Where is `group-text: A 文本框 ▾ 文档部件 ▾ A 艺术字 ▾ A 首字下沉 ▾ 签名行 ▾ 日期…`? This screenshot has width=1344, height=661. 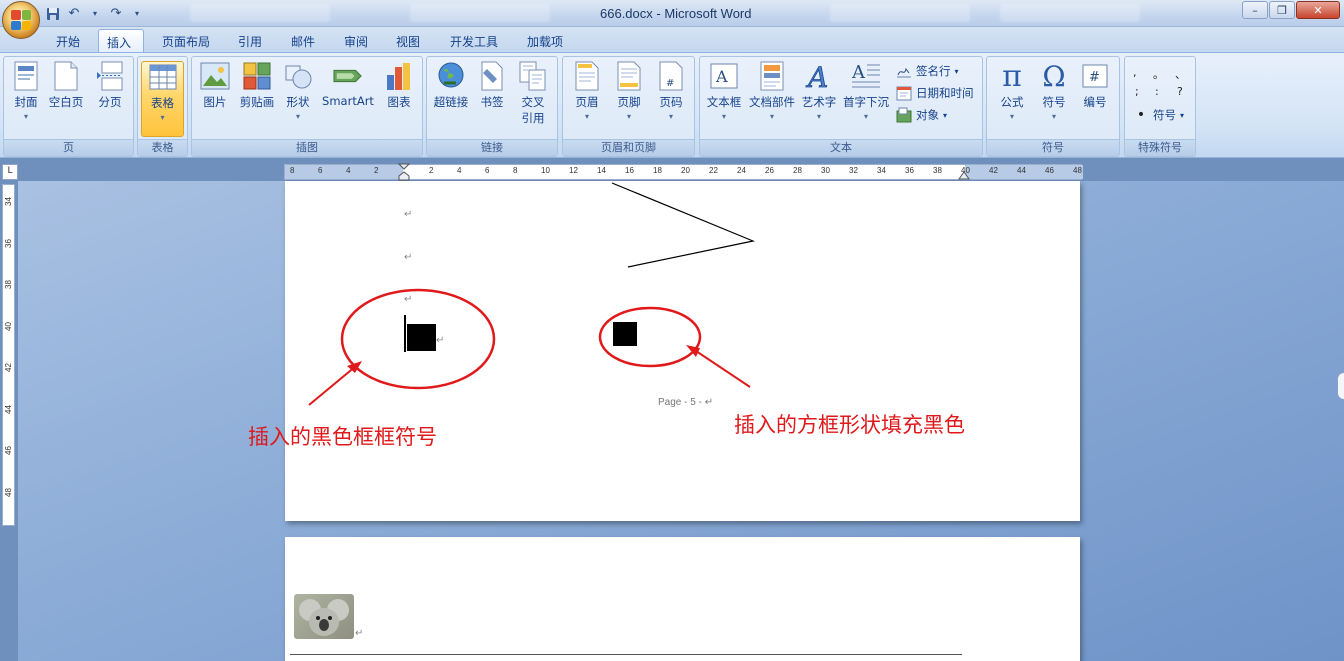 group-text: A 文本框 ▾ 文档部件 ▾ A 艺术字 ▾ A 首字下沉 ▾ 签名行 ▾ 日期… is located at coordinates (841, 106).